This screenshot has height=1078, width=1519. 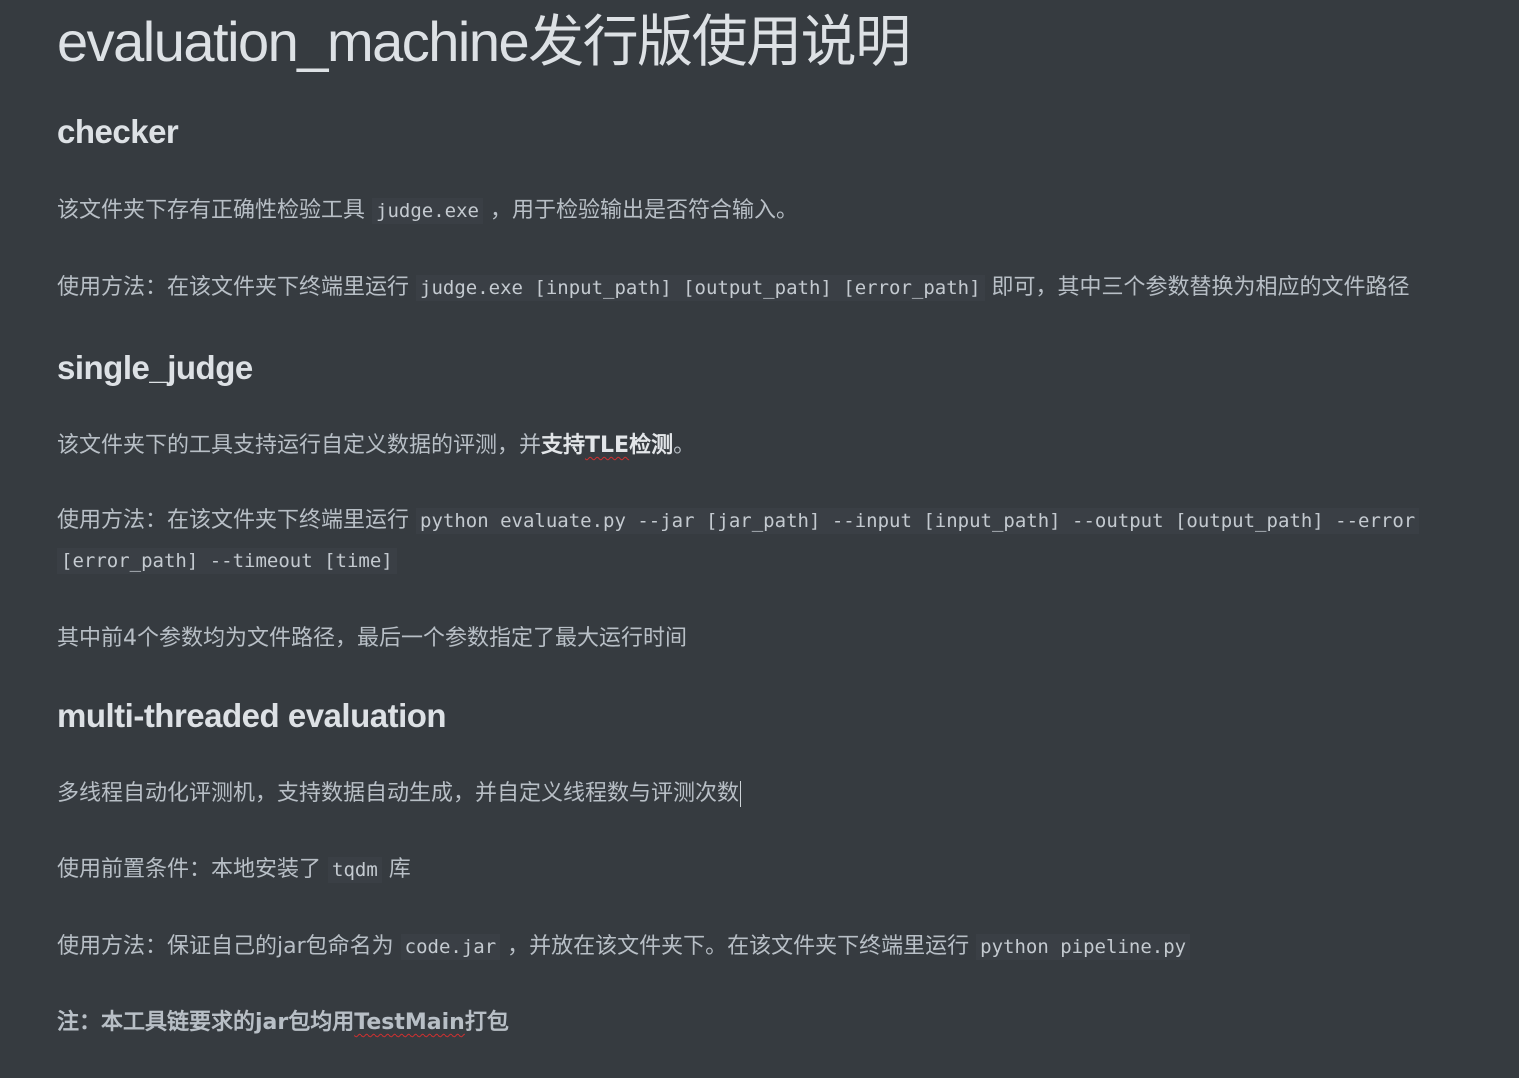 What do you see at coordinates (738, 946) in the screenshot?
I see `multi-usage-mid: ，并放在该文件夹下。在该文件夹下终端里运行` at bounding box center [738, 946].